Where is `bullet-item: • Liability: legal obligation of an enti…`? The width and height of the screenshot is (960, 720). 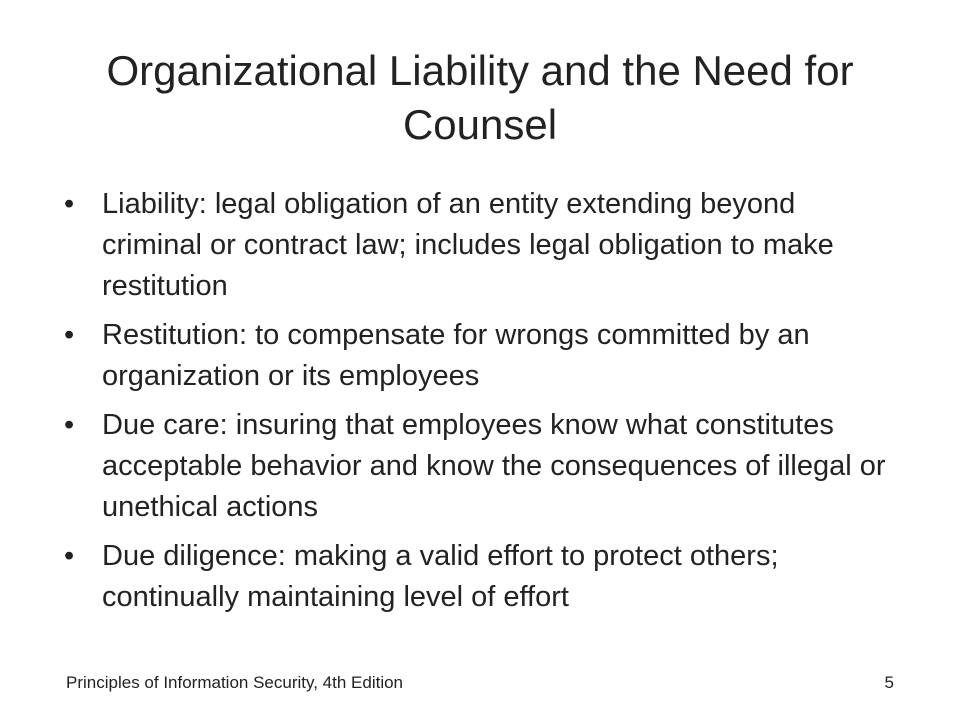 bullet-item: • Liability: legal obligation of an enti… is located at coordinates (479, 245).